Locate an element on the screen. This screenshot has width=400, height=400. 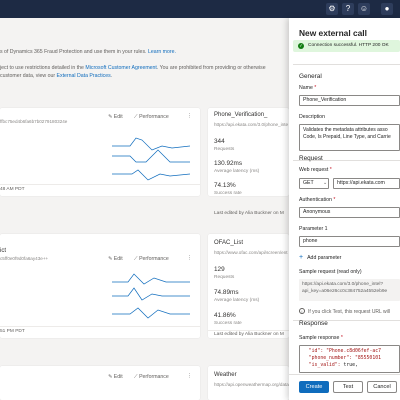
sample-response-label: Sample response * is located at coordinates (321, 338).